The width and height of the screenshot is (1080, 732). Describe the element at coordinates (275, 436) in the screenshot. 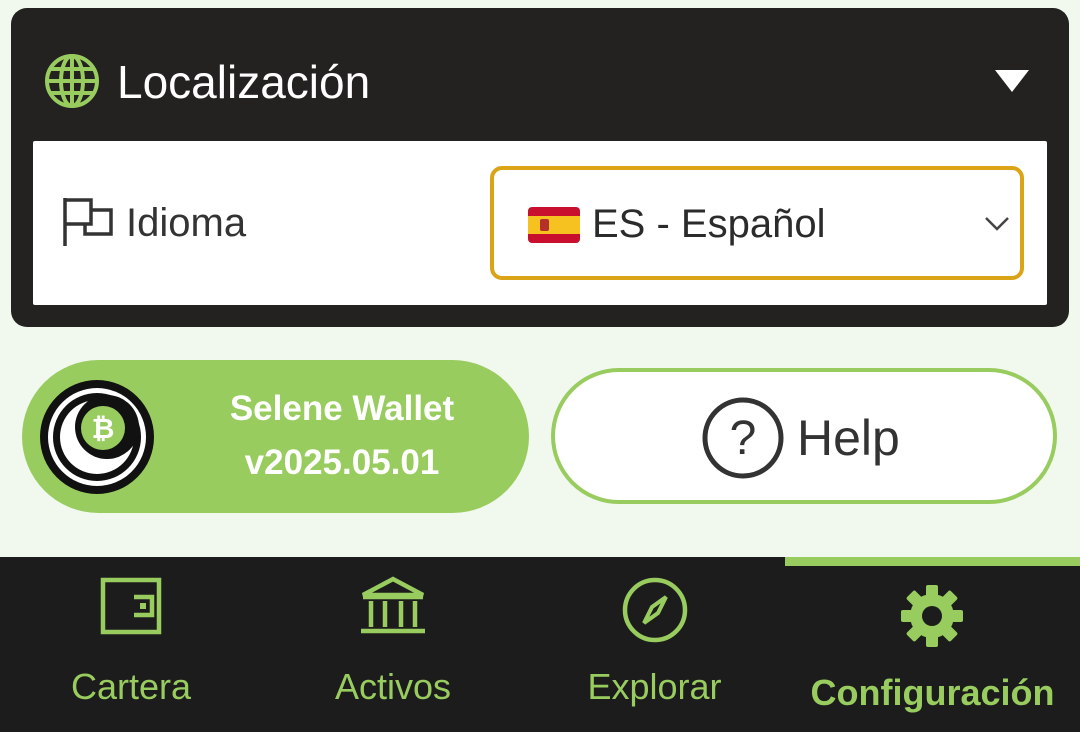

I see `wallet-version-badge: ₿ Selene Wallet v2025.05.01` at that location.